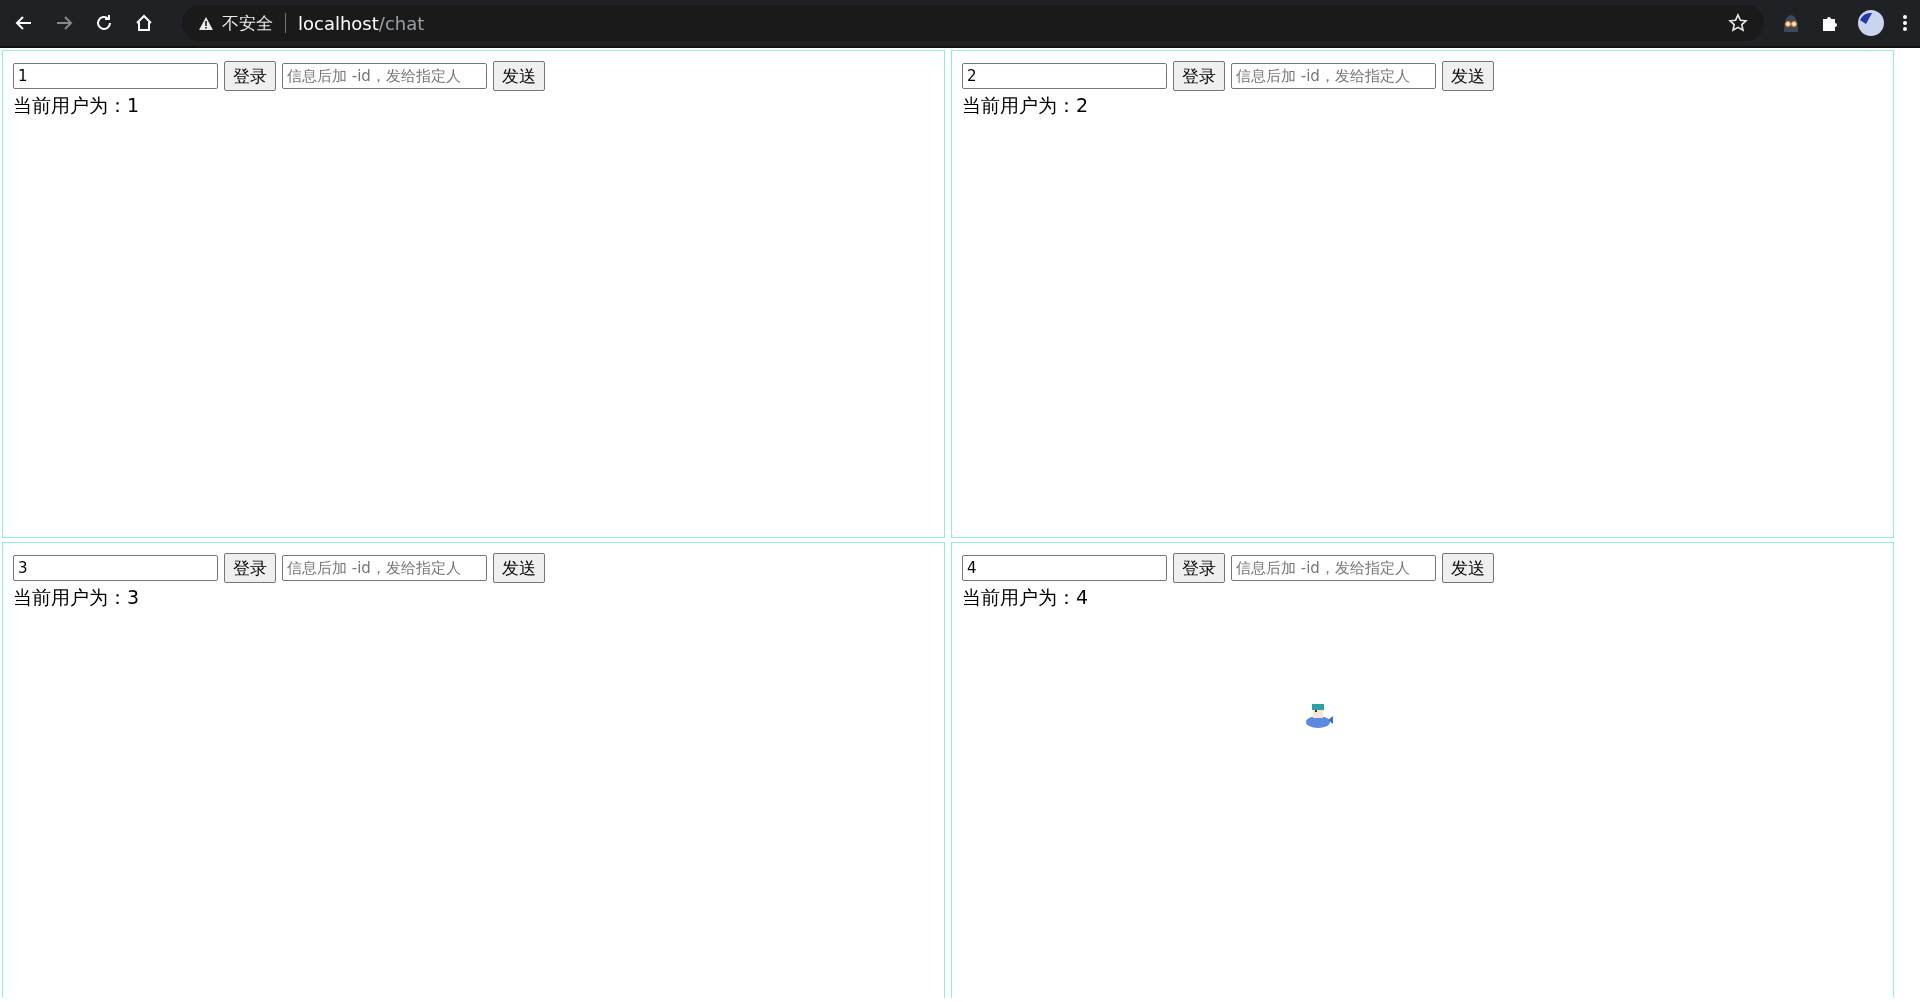 The width and height of the screenshot is (1920, 1002). What do you see at coordinates (115, 76) in the screenshot?
I see `user-id-field: 1` at bounding box center [115, 76].